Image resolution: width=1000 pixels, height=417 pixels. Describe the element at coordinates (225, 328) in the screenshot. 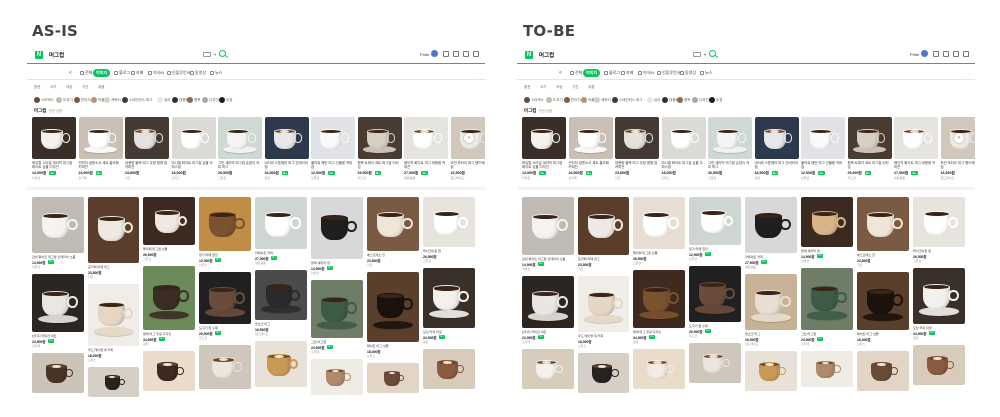

I see `result-caption: 도자기 컵 수제` at that location.